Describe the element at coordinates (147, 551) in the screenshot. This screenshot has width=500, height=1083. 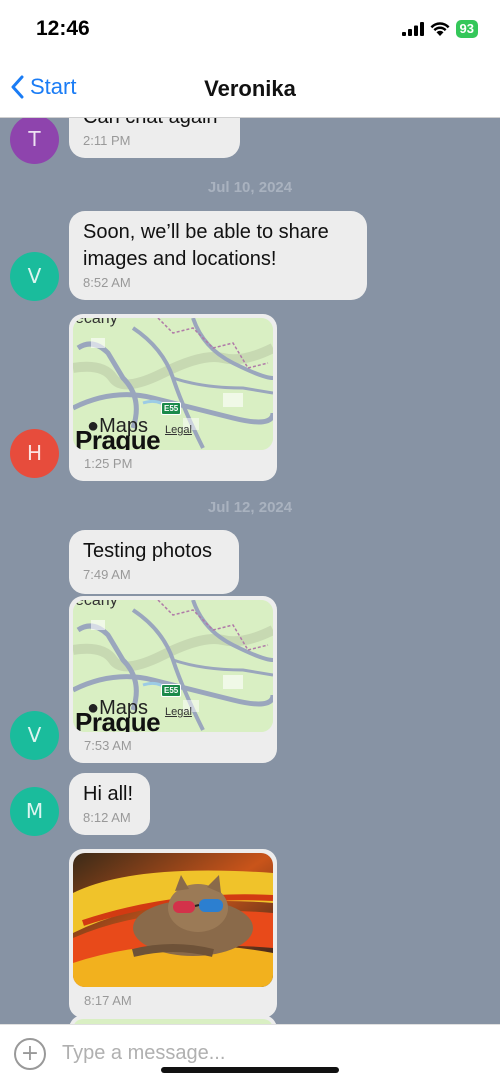
I see `message-text: Testing photos` at that location.